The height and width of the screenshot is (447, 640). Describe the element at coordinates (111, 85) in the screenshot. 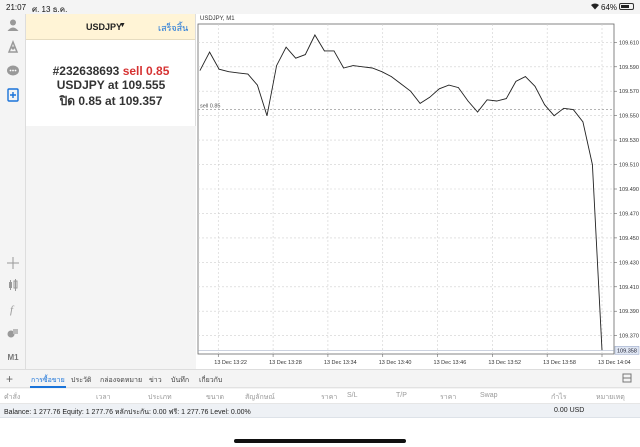

I see `order-open-price: USDJPY at 109.555` at that location.